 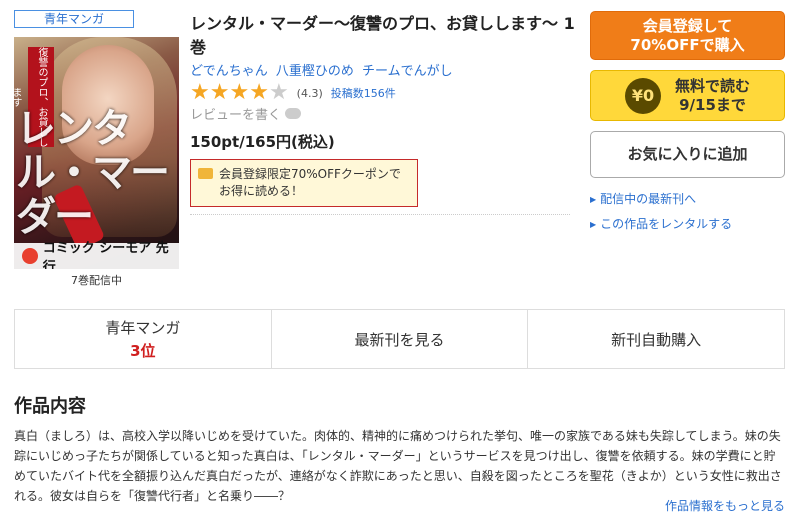 I want to click on cover-title: レンタル・マーダー, so click(x=93, y=173).